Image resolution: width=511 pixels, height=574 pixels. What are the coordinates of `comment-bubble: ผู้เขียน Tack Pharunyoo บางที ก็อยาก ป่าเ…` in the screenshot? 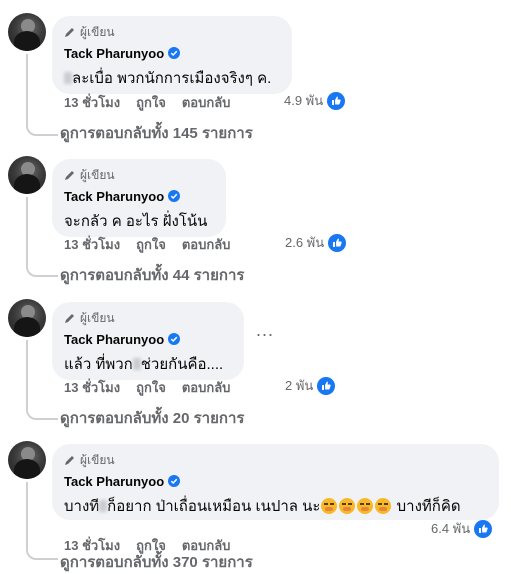 It's located at (275, 482).